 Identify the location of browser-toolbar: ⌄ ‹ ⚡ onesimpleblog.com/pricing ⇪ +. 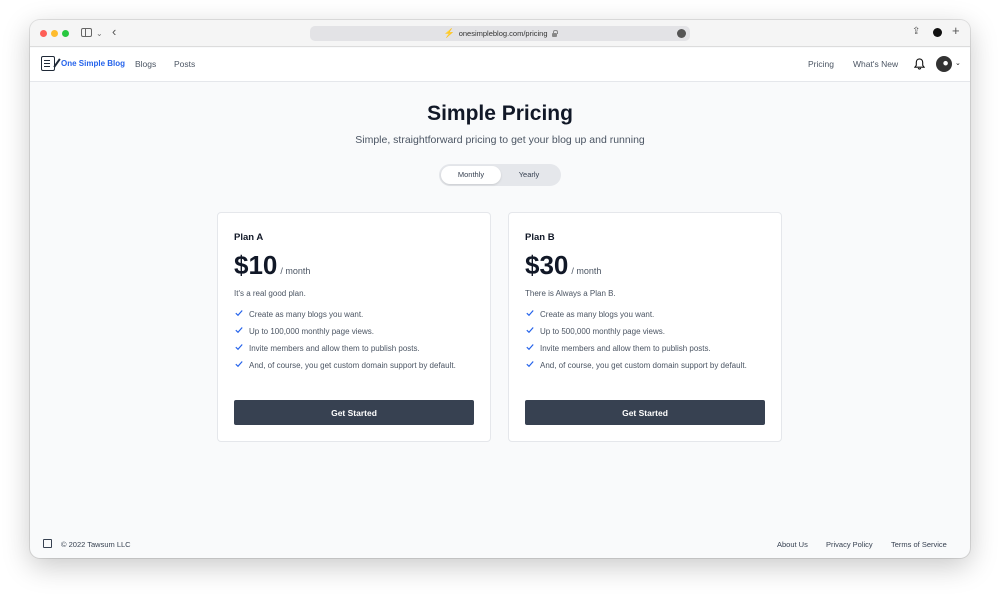
(500, 33).